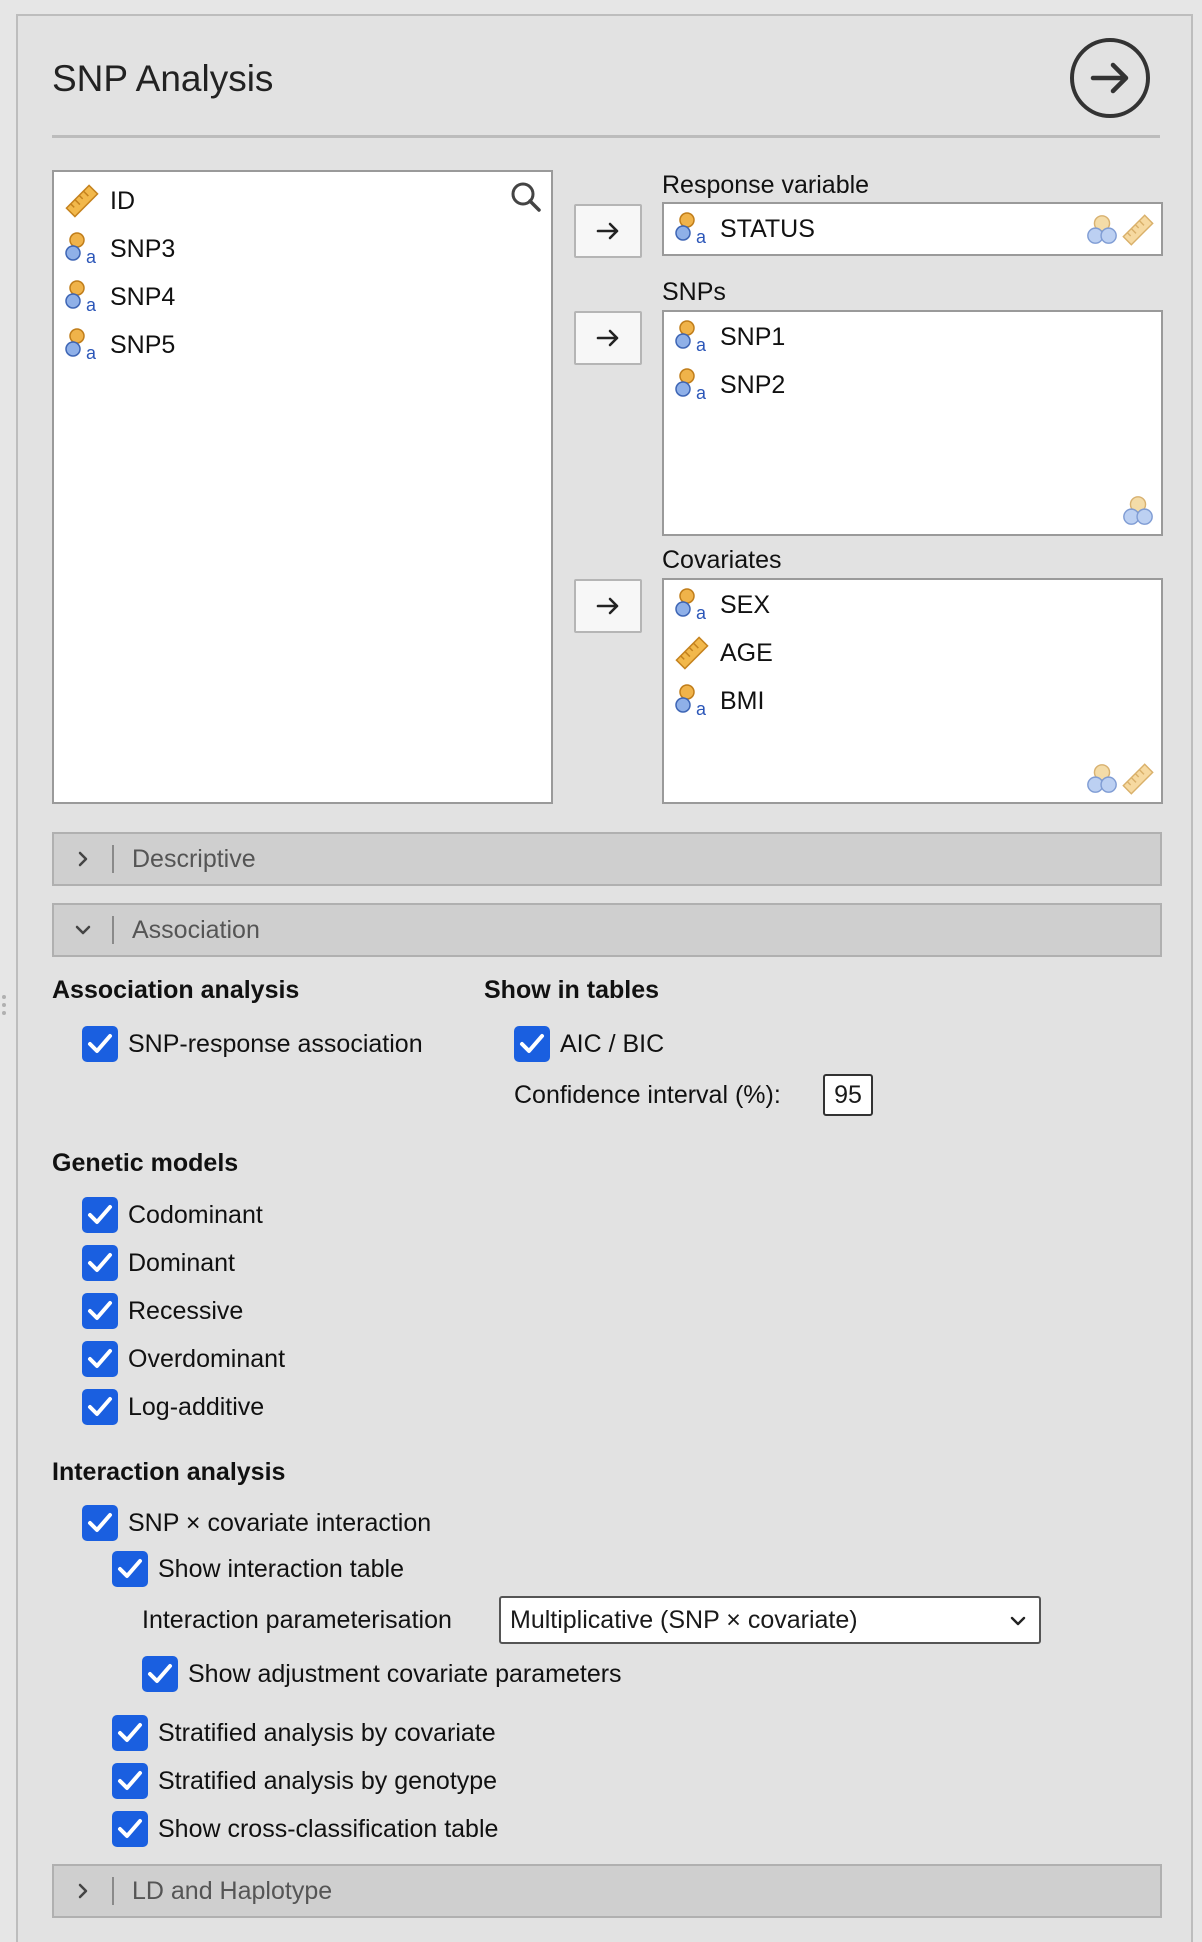 This screenshot has width=1202, height=1942. What do you see at coordinates (196, 929) in the screenshot?
I see `section-title: Association` at bounding box center [196, 929].